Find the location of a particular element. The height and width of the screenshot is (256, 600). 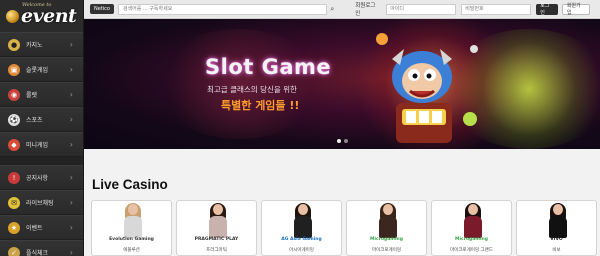

sidebar-item-label: 슬롯게임 is located at coordinates (37, 70).